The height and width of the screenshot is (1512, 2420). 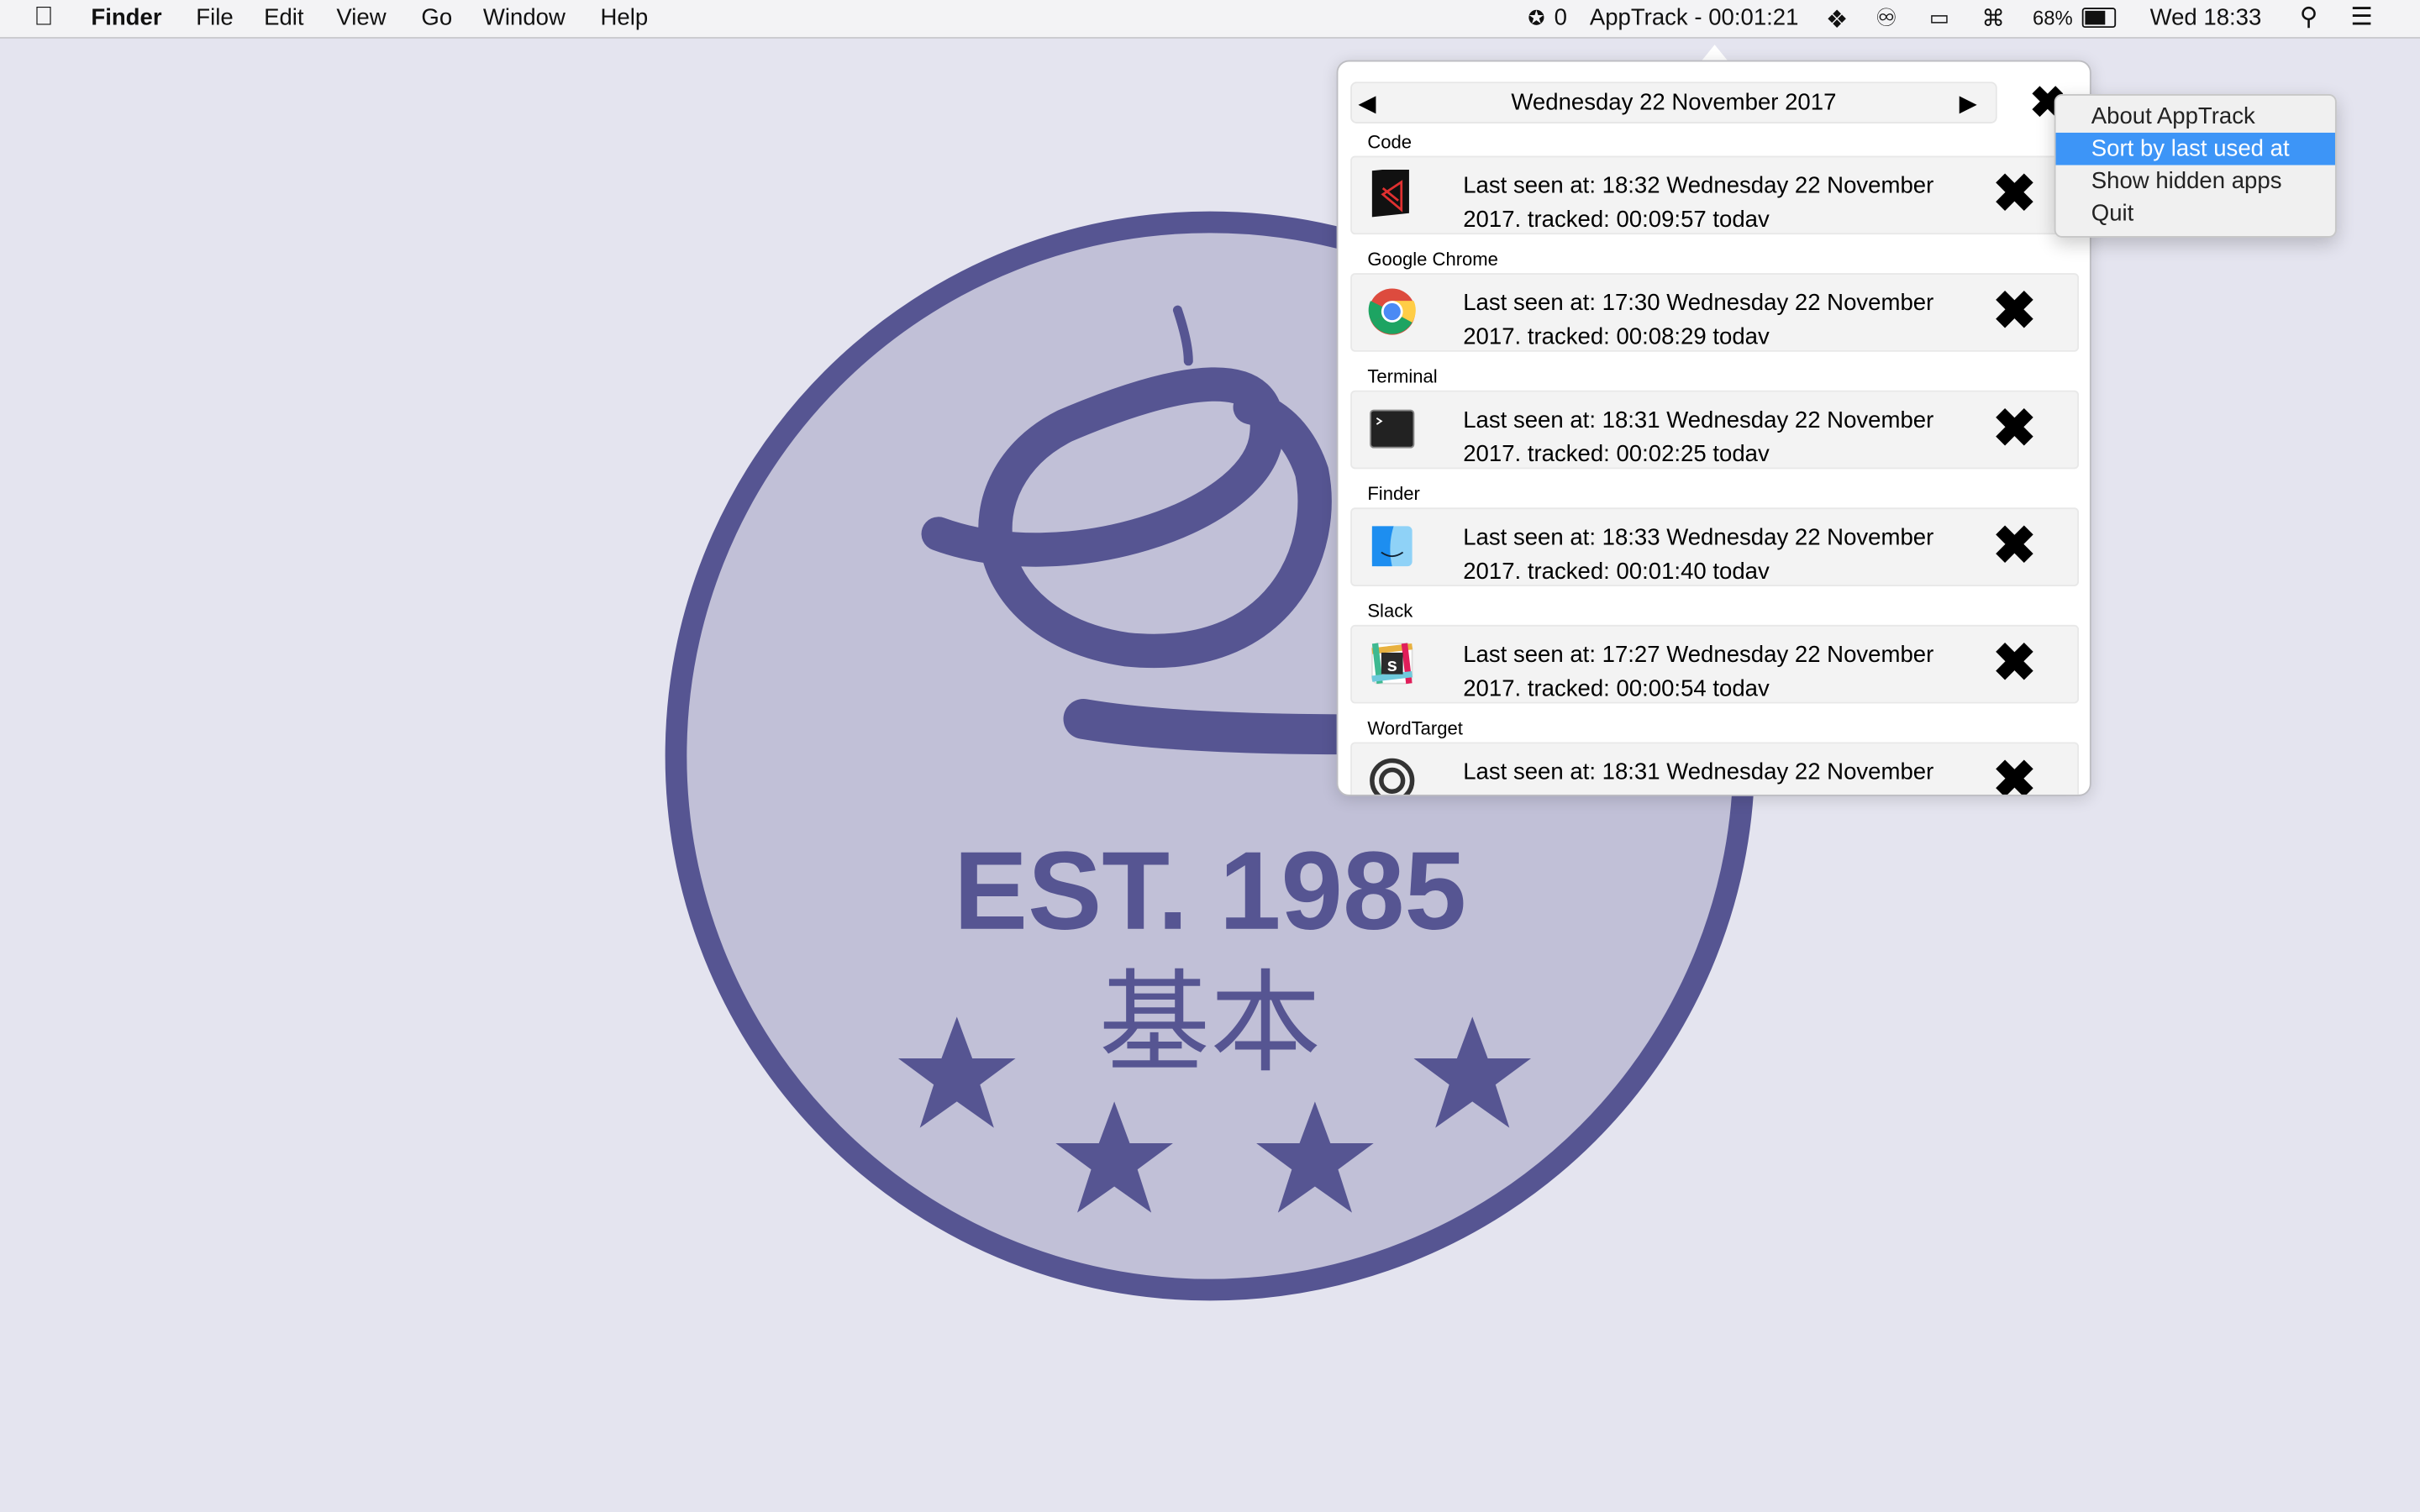 What do you see at coordinates (2195, 148) in the screenshot?
I see `menu-item-sort-by-last-used: Sort by last used at` at bounding box center [2195, 148].